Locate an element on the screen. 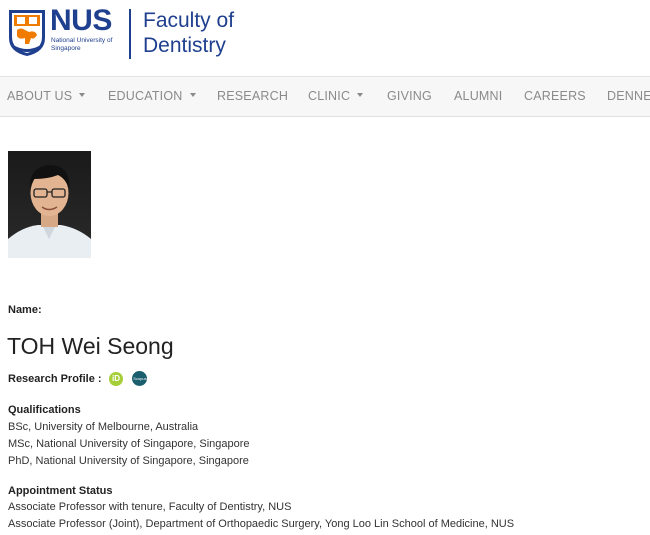 This screenshot has height=535, width=650. nav-item-careers: CAREERS is located at coordinates (555, 96).